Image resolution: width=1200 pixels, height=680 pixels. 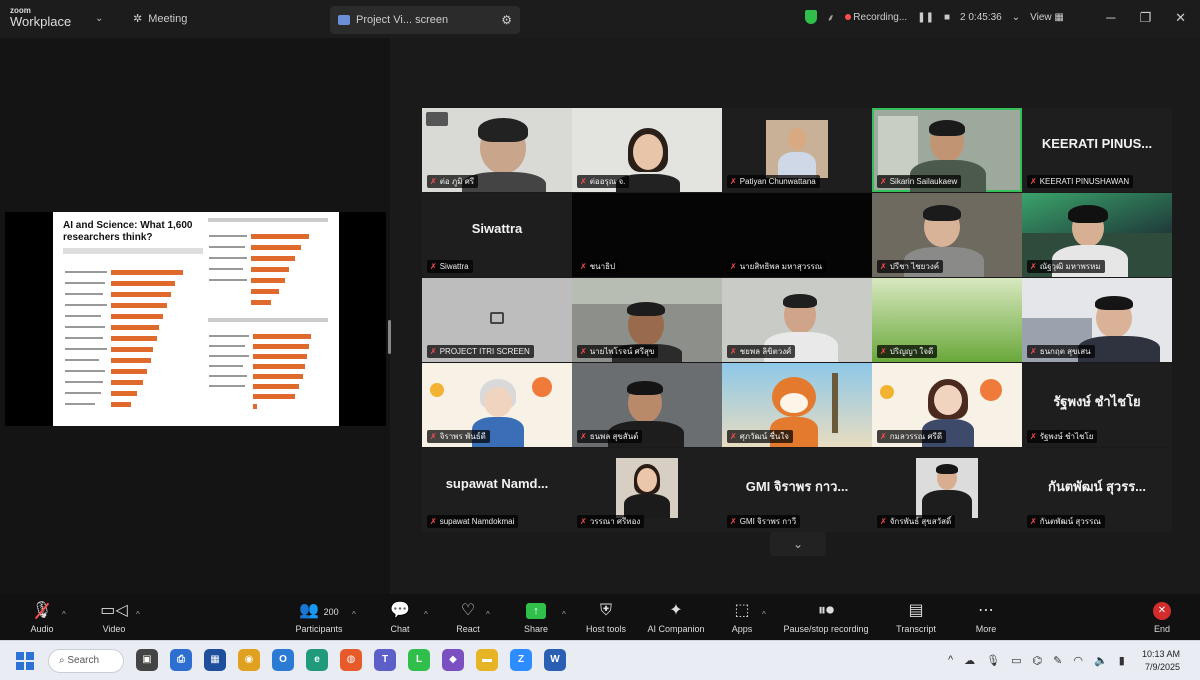 What do you see at coordinates (1066, 266) in the screenshot?
I see `participant-name-tag: ✗ ณัฐวุฒิ มหาพรหม` at bounding box center [1066, 266].